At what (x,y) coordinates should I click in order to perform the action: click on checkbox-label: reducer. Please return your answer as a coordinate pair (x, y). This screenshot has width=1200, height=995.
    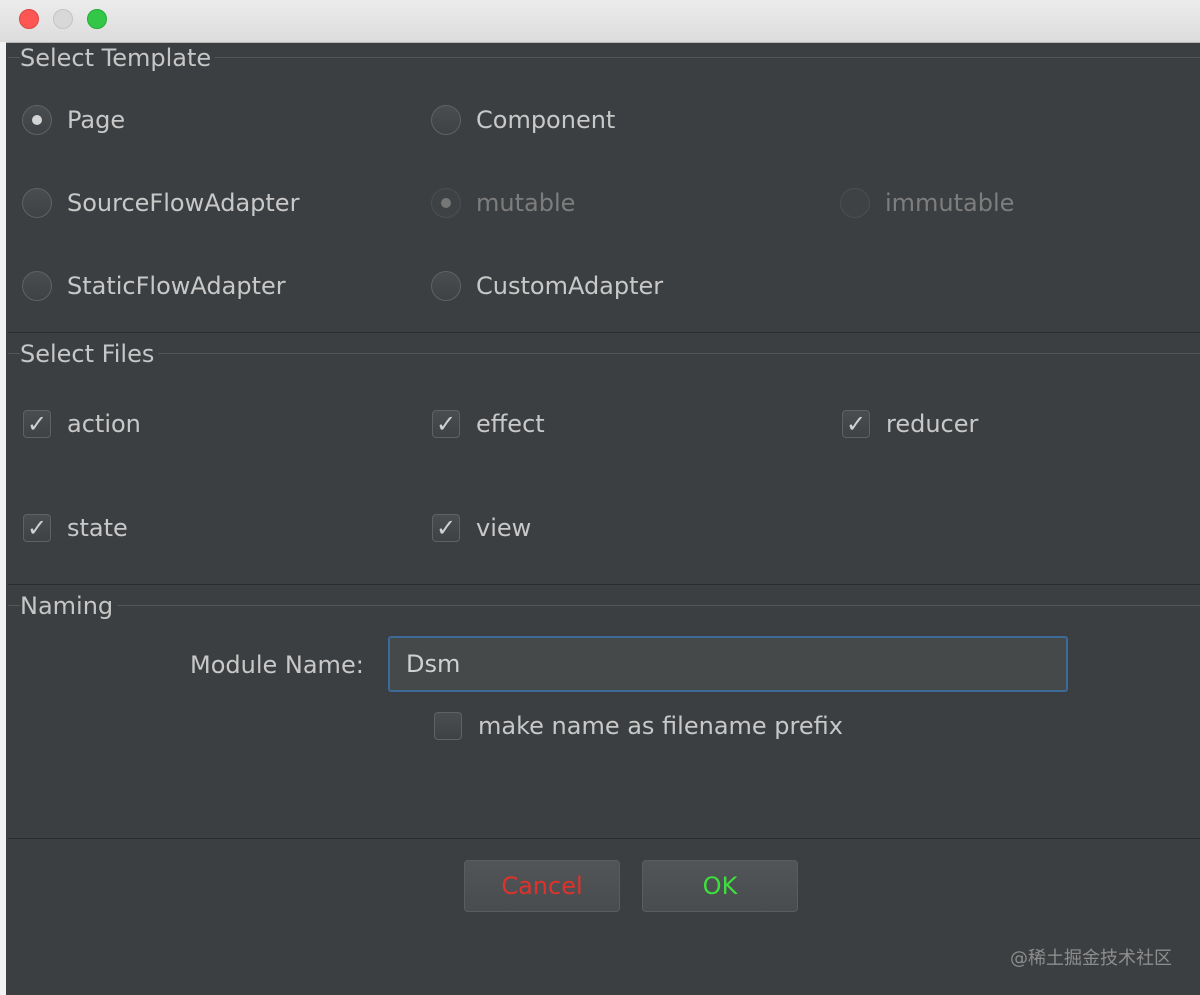
    Looking at the image, I should click on (932, 424).